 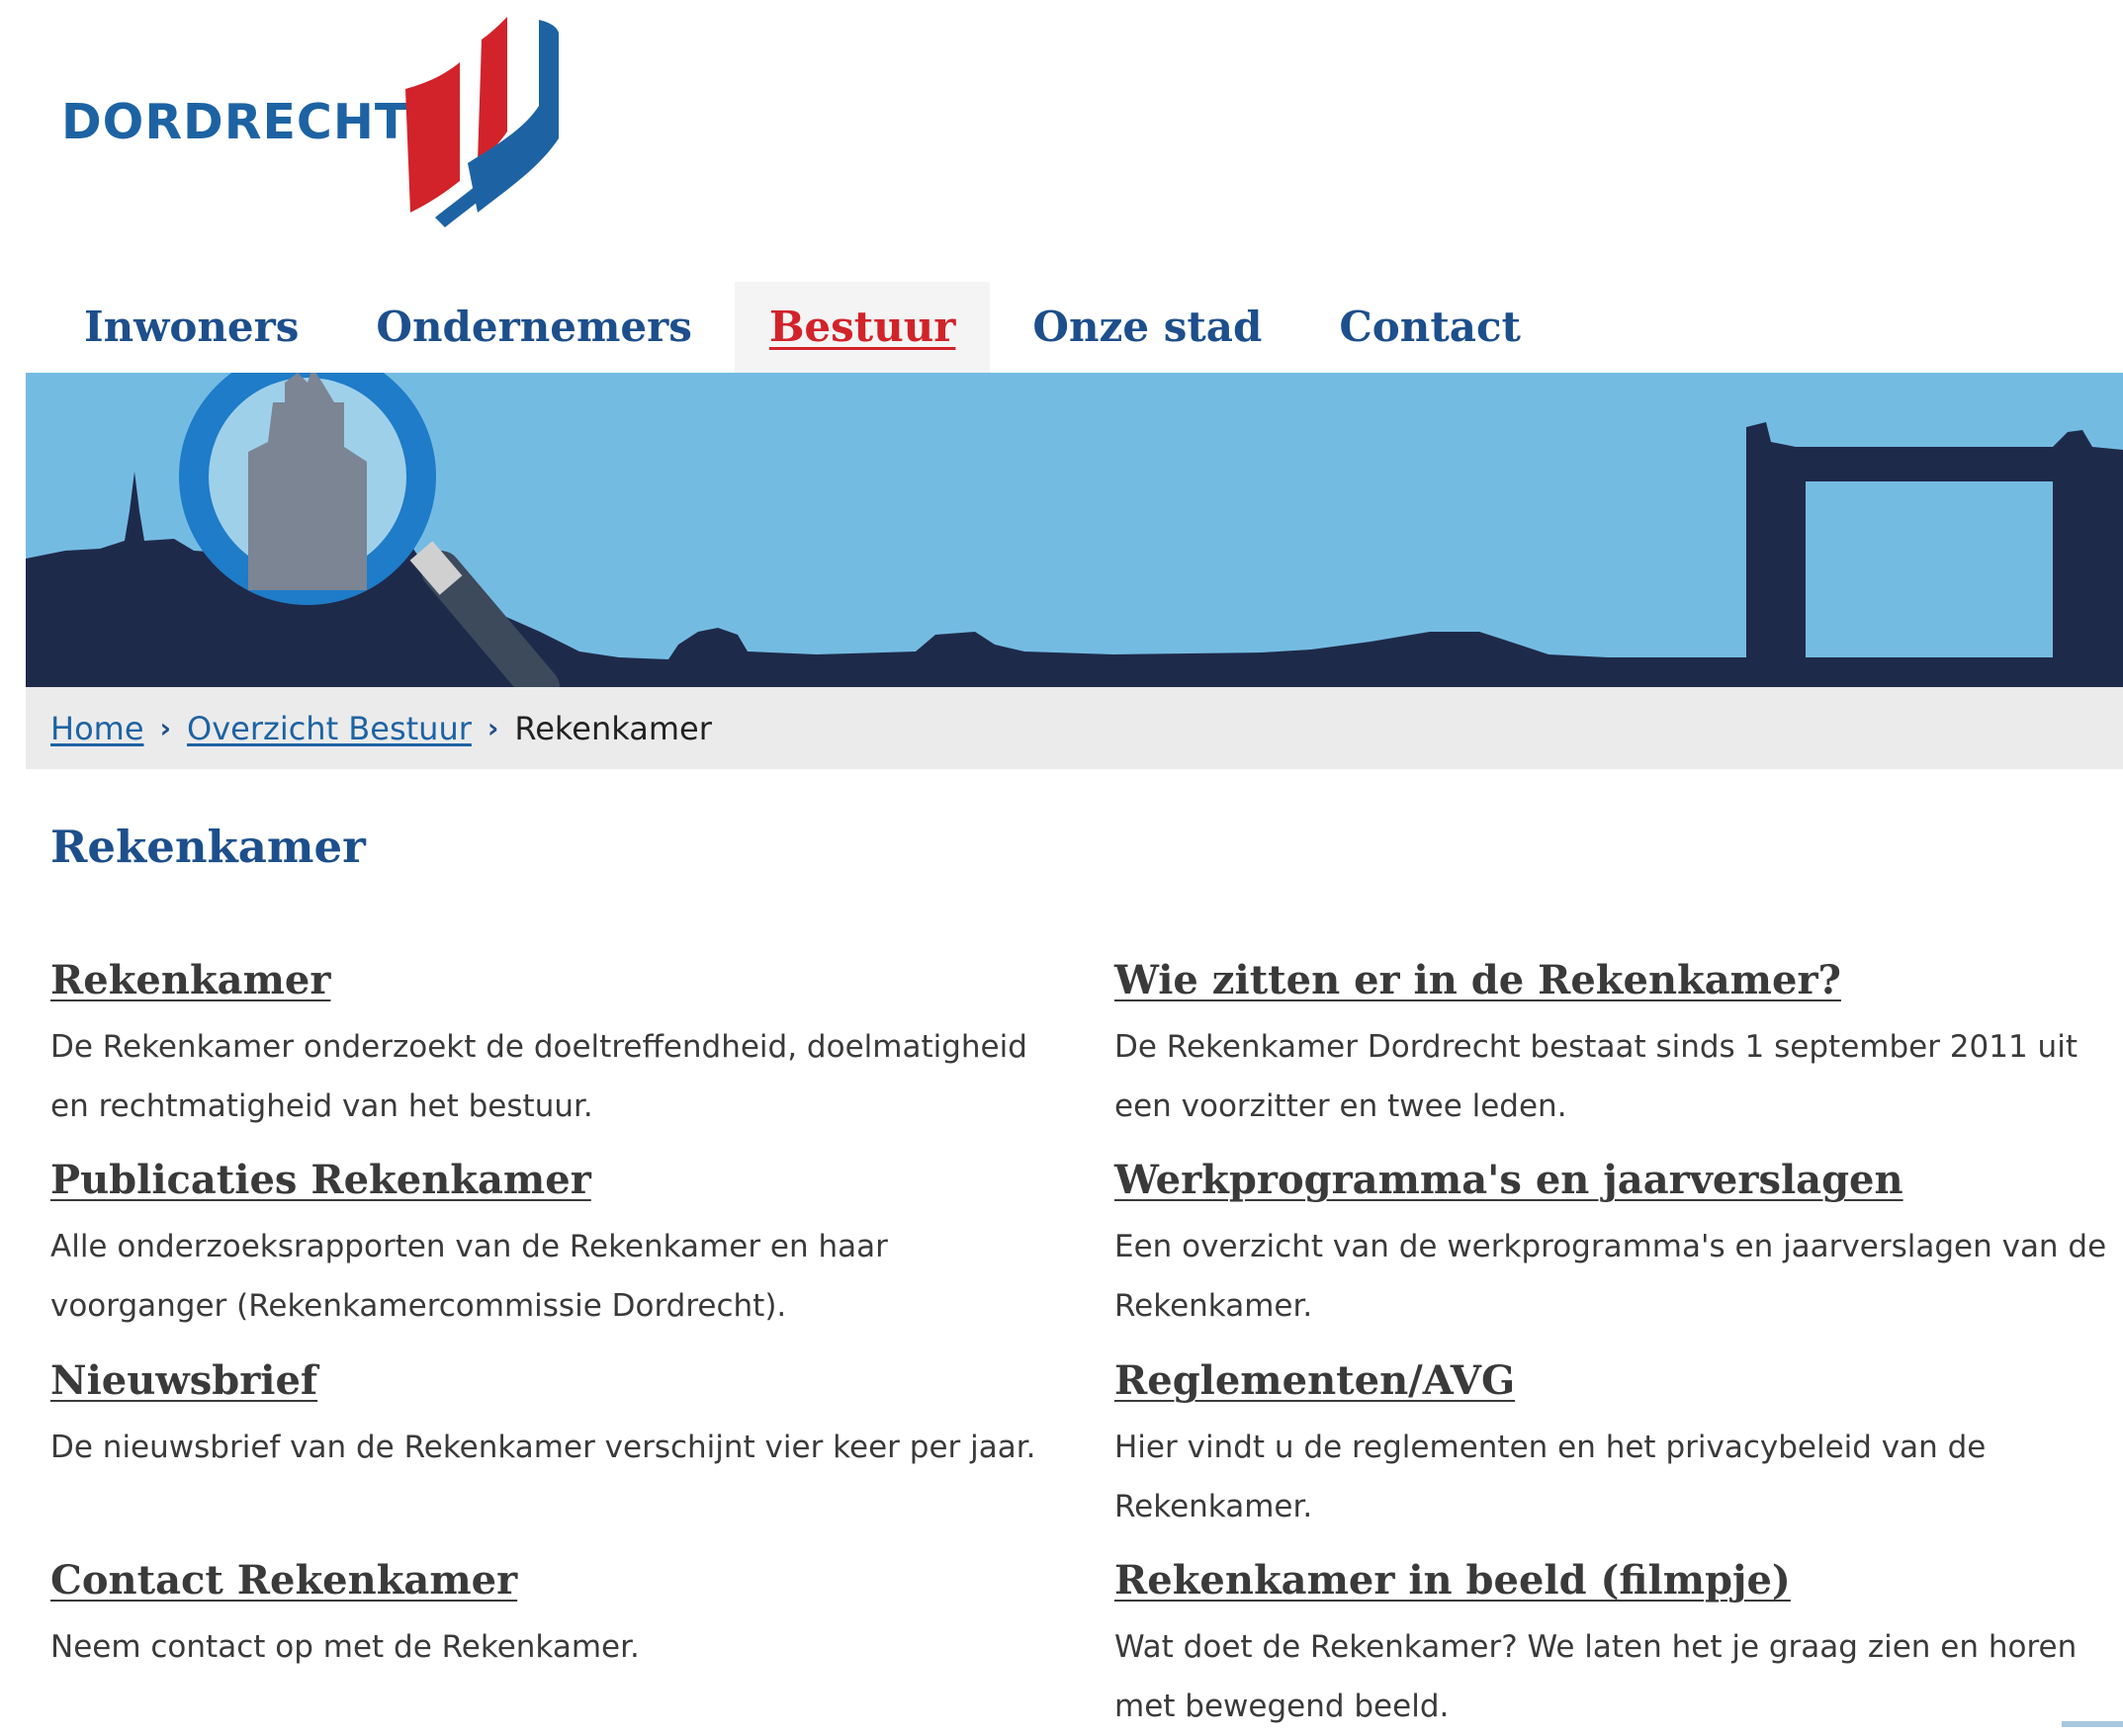 I want to click on link-rekenkamer-in-beeld: Rekenkamer in beeld (filmpje), so click(x=1452, y=1580).